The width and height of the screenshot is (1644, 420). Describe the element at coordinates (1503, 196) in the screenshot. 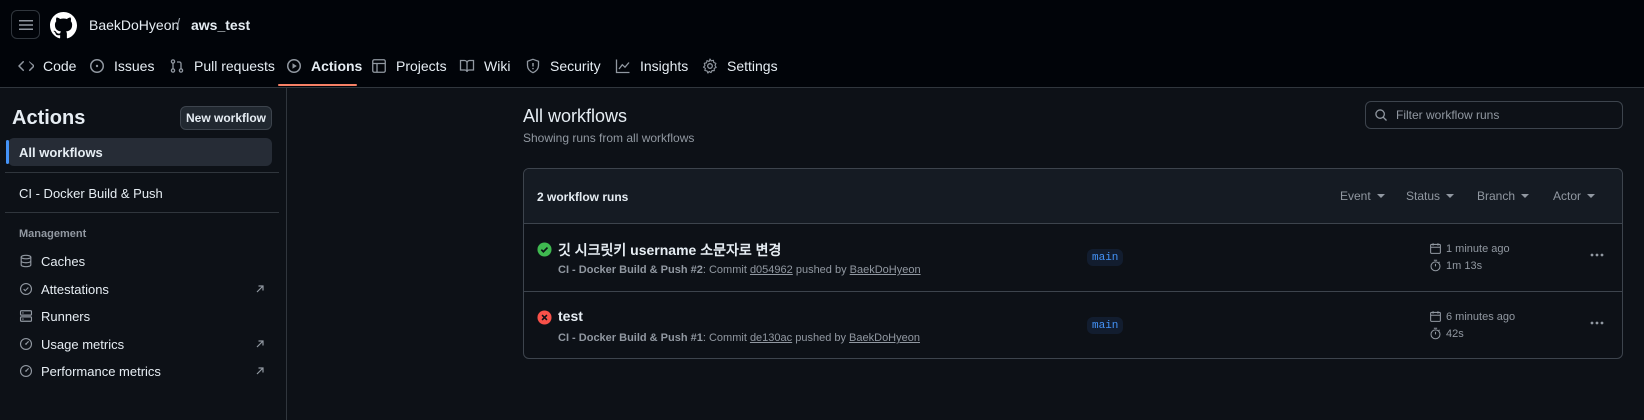

I see `branch-filter-dropdown: Branch` at that location.